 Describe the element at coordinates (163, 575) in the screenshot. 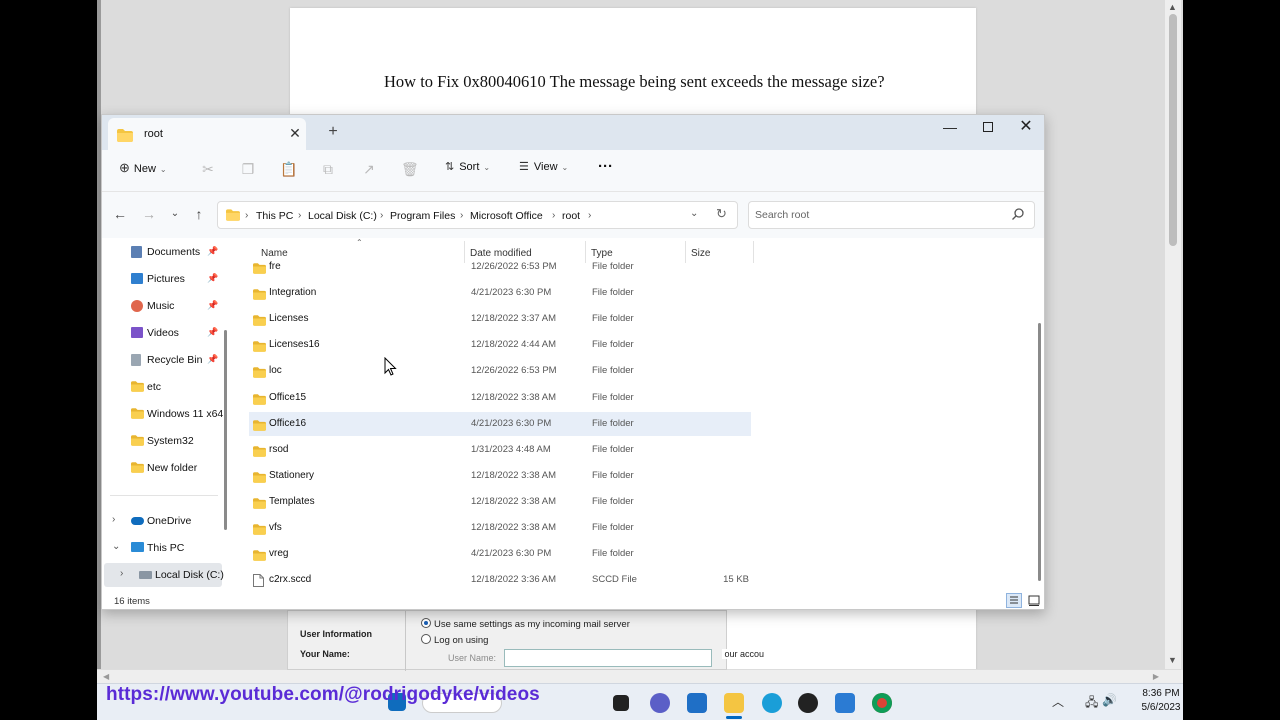

I see `tree-item-local-disk-c: › Local Disk (C:)` at that location.